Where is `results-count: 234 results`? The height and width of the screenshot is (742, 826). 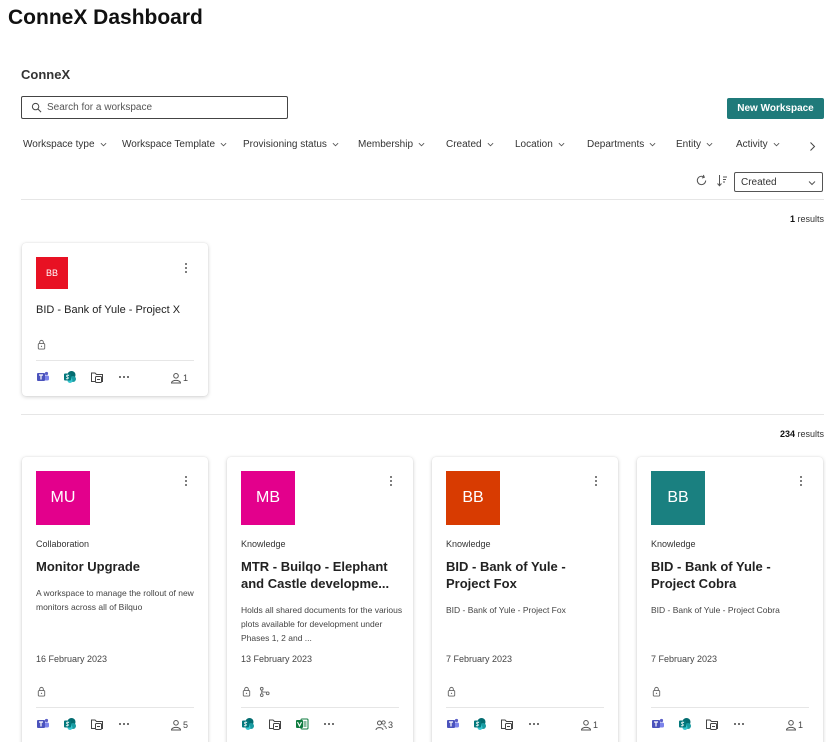 results-count: 234 results is located at coordinates (801, 434).